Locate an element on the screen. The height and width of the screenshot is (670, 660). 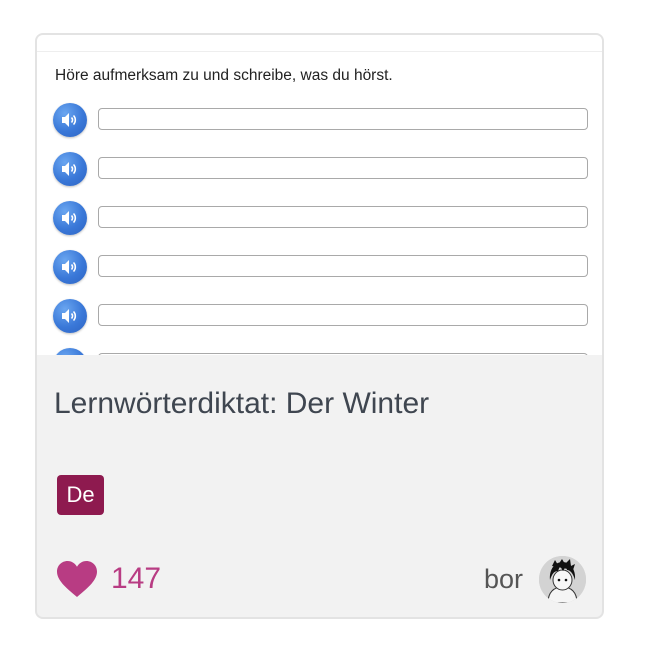
like-count: 147 is located at coordinates (136, 578).